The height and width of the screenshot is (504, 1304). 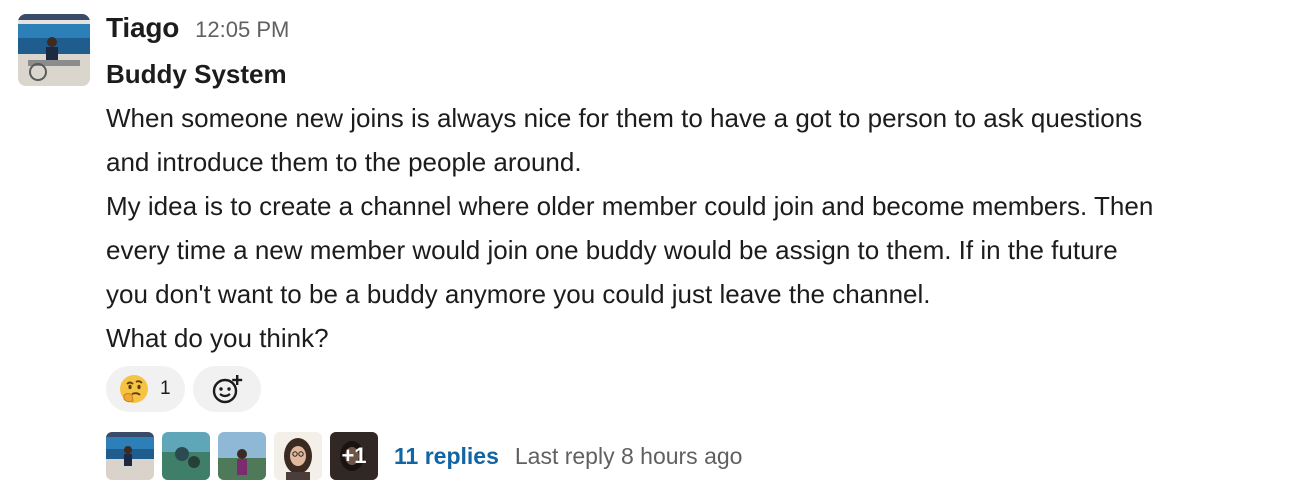 What do you see at coordinates (142, 28) in the screenshot?
I see `author-name: Tiago` at bounding box center [142, 28].